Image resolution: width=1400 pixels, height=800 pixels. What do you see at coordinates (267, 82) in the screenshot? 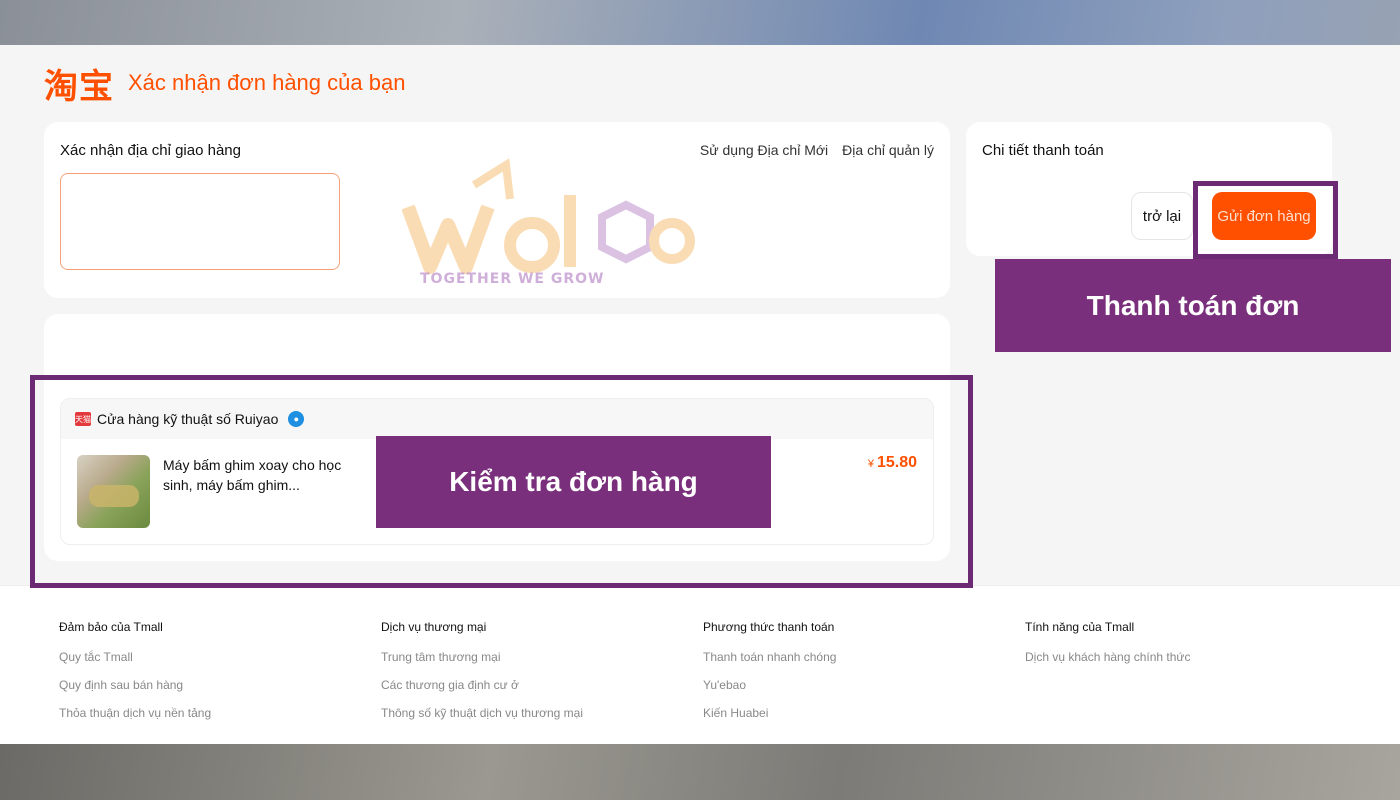
I see `page-title: Xác nhận đơn hàng của bạn` at bounding box center [267, 82].